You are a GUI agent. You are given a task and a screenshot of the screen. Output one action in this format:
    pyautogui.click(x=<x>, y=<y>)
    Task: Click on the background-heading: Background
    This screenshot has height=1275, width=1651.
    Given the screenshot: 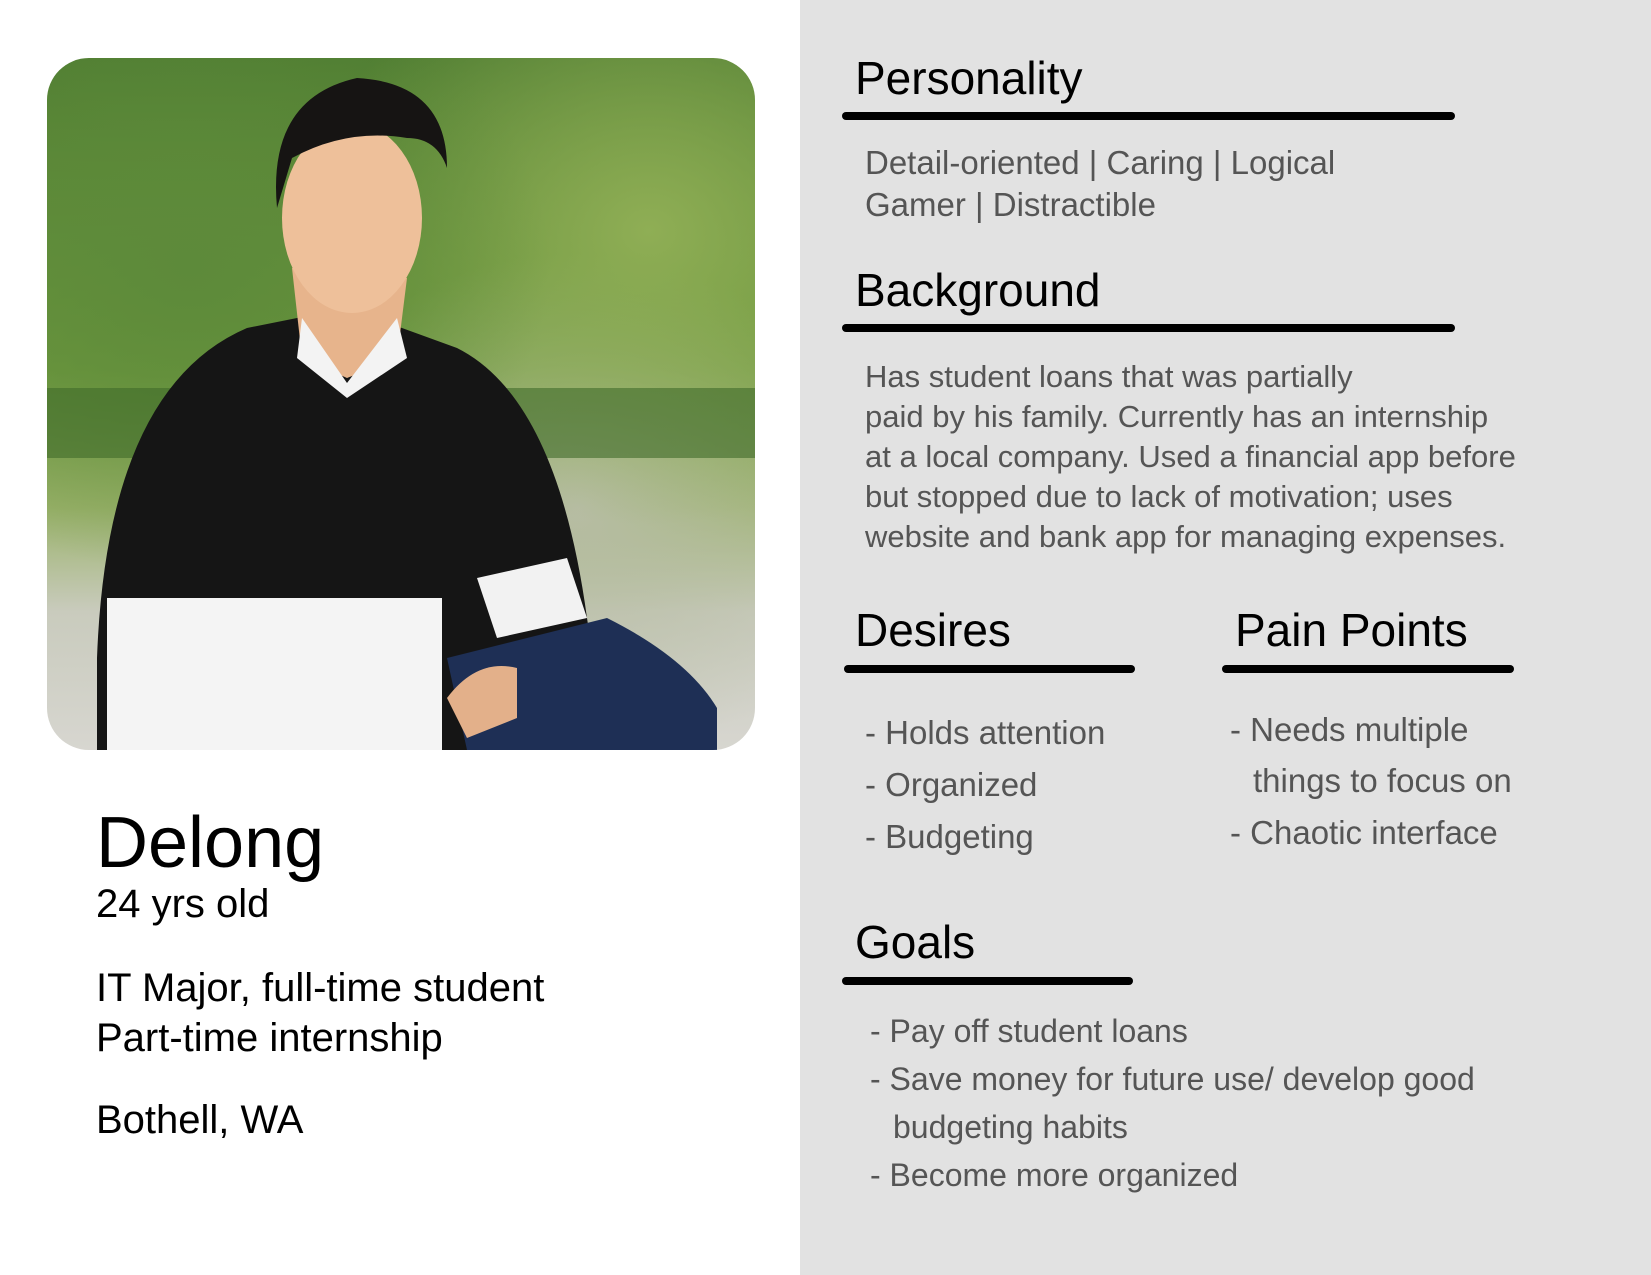 What is the action you would take?
    pyautogui.click(x=978, y=290)
    